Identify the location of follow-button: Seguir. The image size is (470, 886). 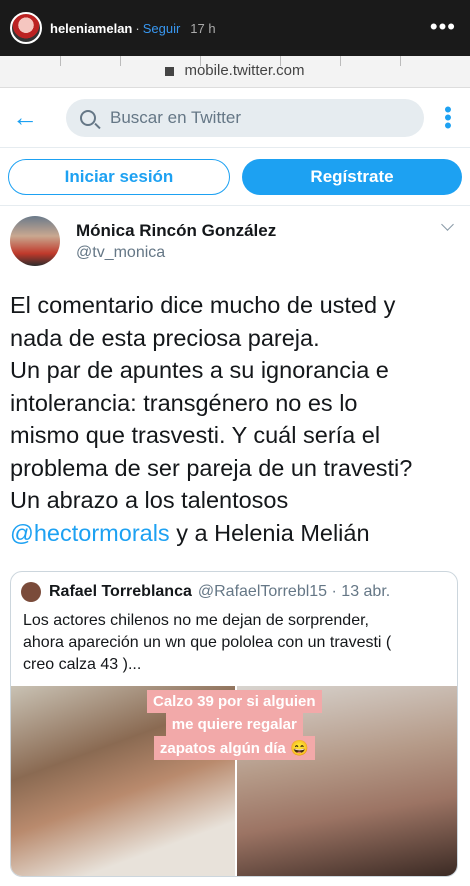
(162, 28).